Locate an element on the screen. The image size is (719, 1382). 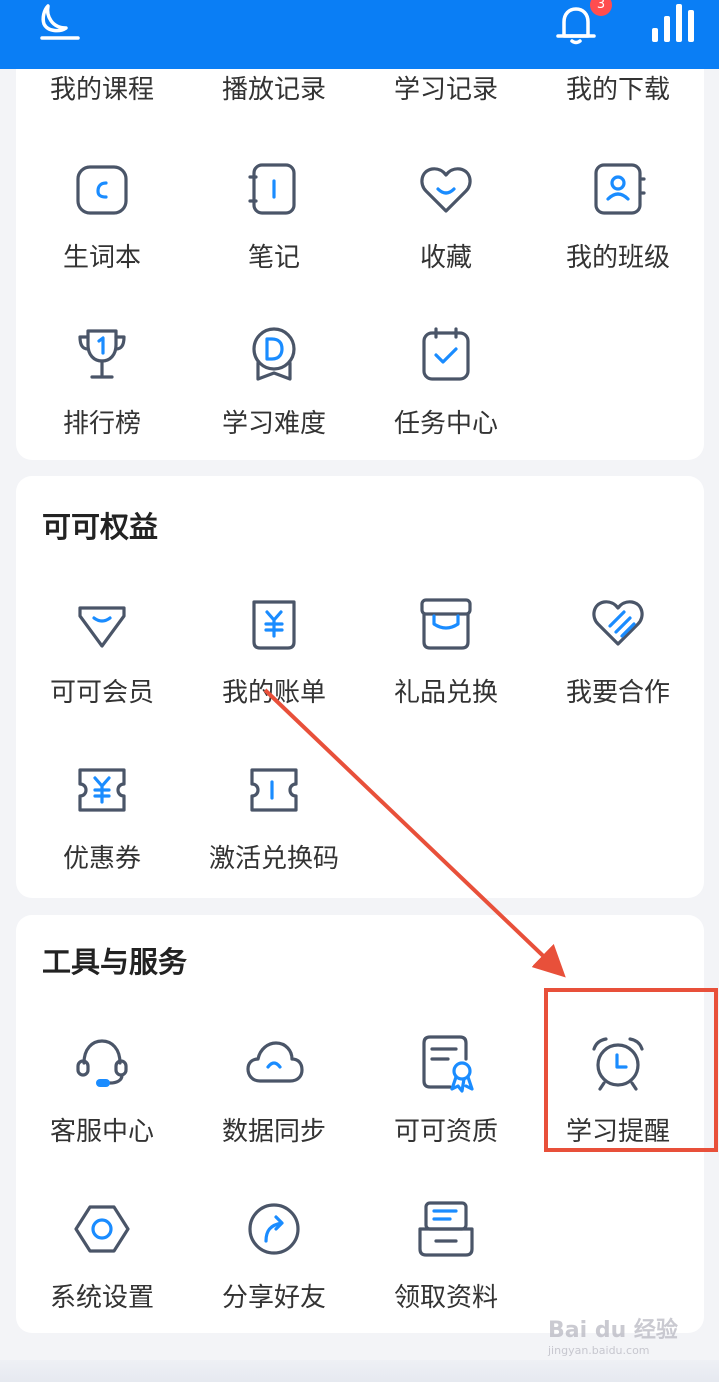
menu-item-label: 我要合作 is located at coordinates (617, 693).